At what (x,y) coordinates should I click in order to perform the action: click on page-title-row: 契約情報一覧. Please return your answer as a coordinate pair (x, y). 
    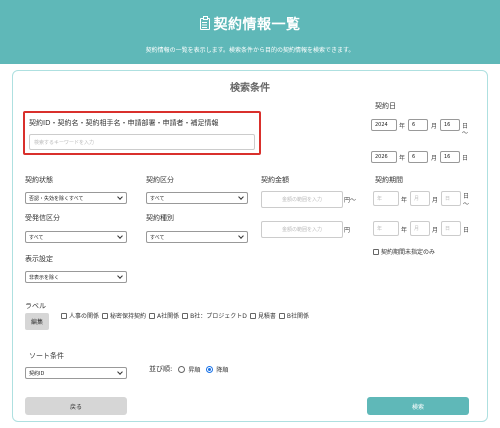
    Looking at the image, I should click on (250, 24).